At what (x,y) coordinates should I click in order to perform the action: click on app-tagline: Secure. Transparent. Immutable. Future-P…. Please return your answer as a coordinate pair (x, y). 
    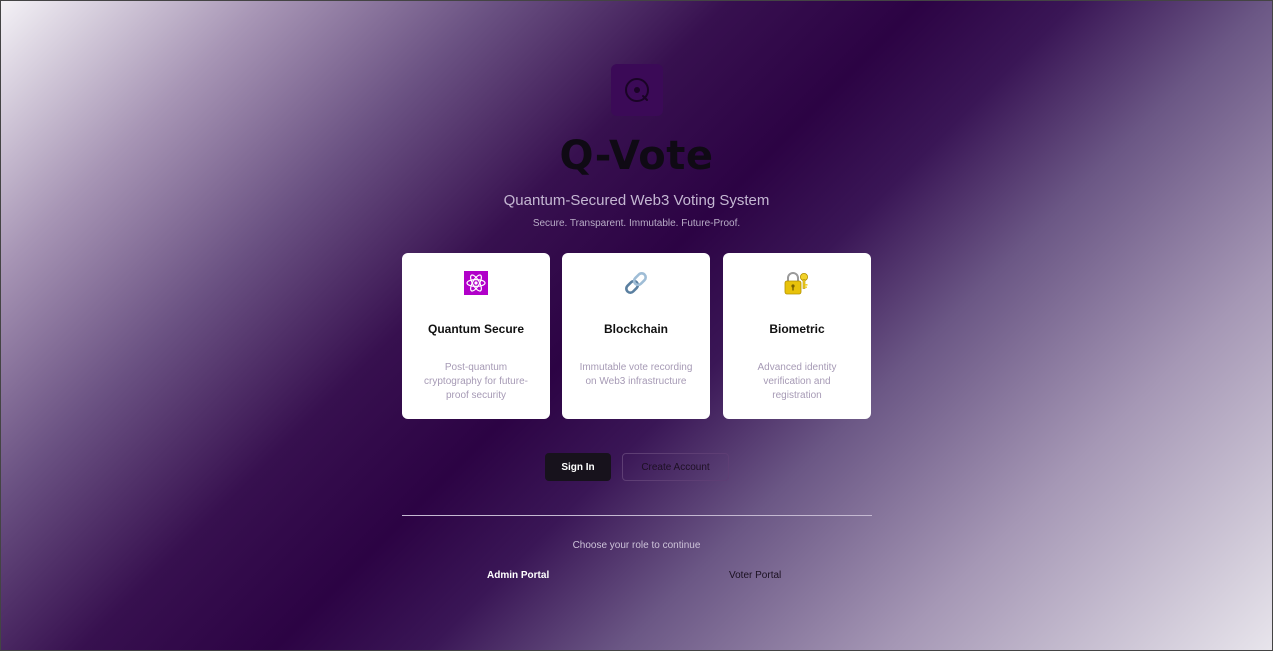
    Looking at the image, I should click on (636, 223).